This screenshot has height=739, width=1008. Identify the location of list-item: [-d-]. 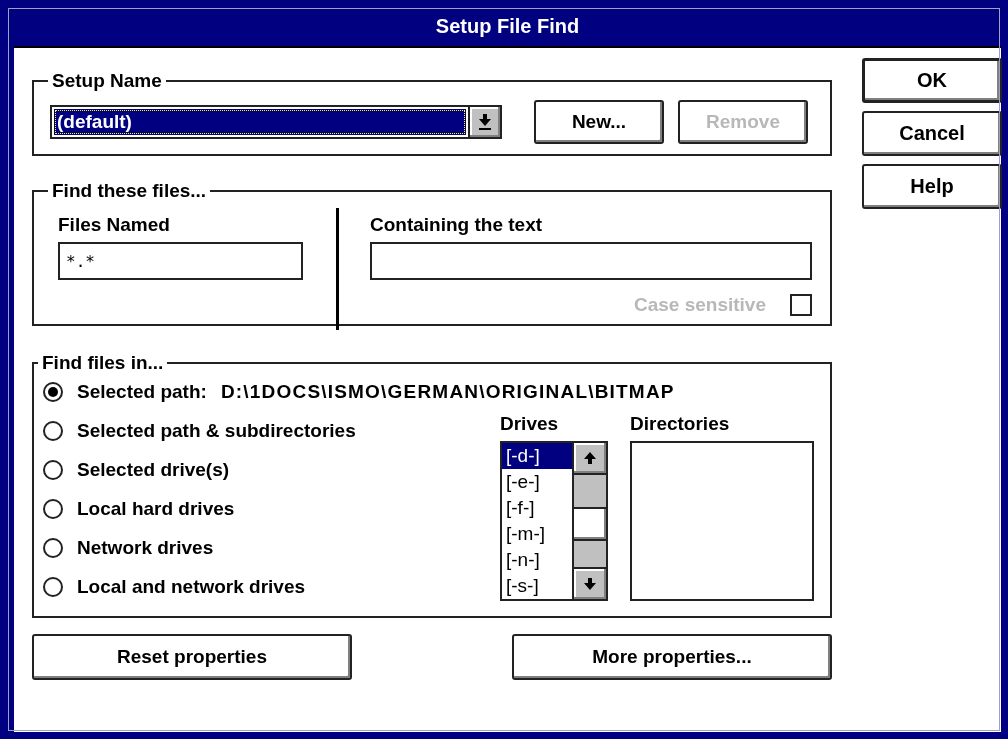
(537, 456).